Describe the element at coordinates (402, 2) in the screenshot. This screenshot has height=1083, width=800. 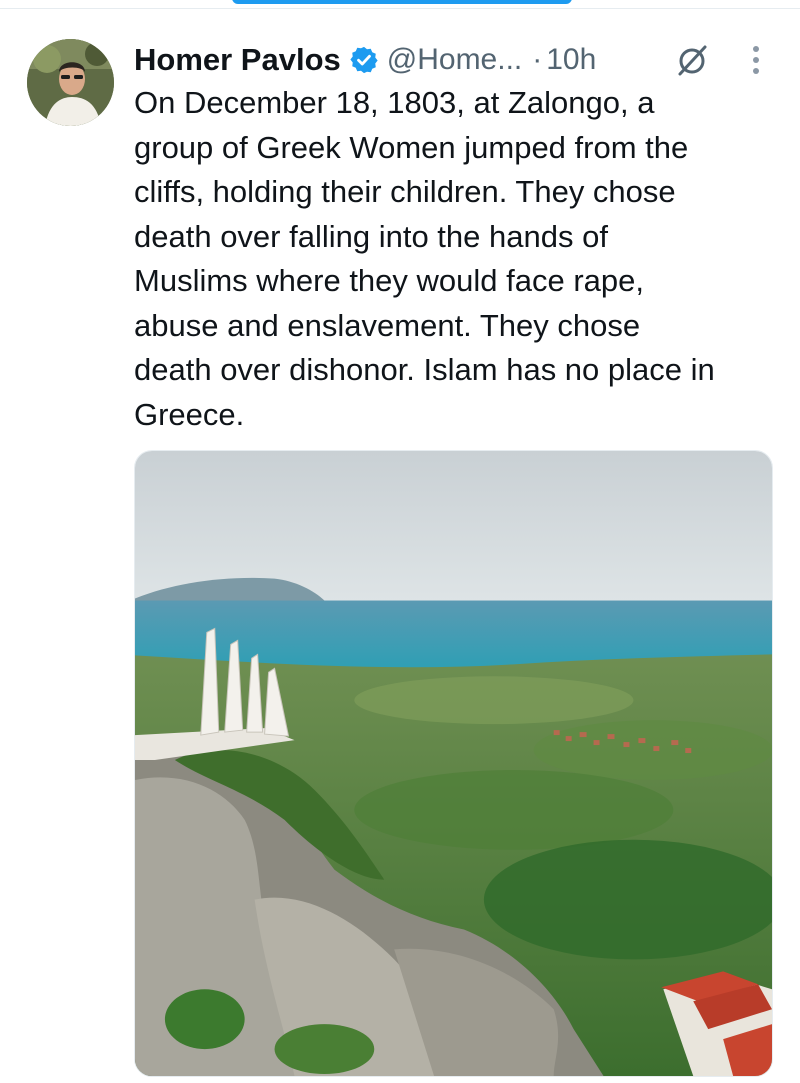
I see `top-indicator-bar` at that location.